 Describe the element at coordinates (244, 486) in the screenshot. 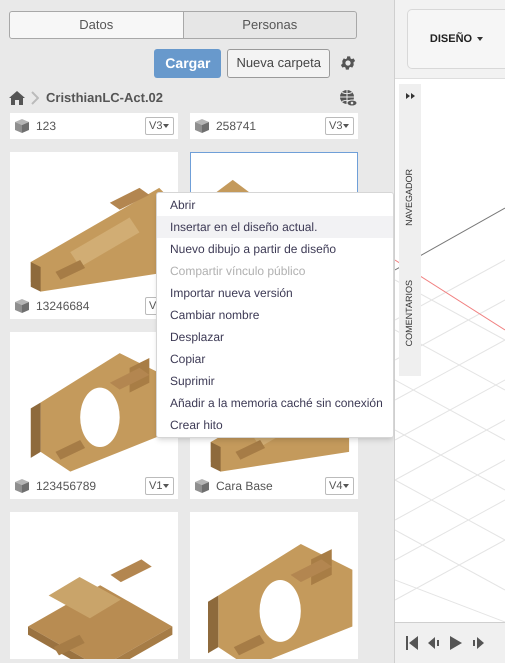

I see `file-name: Cara Base` at that location.